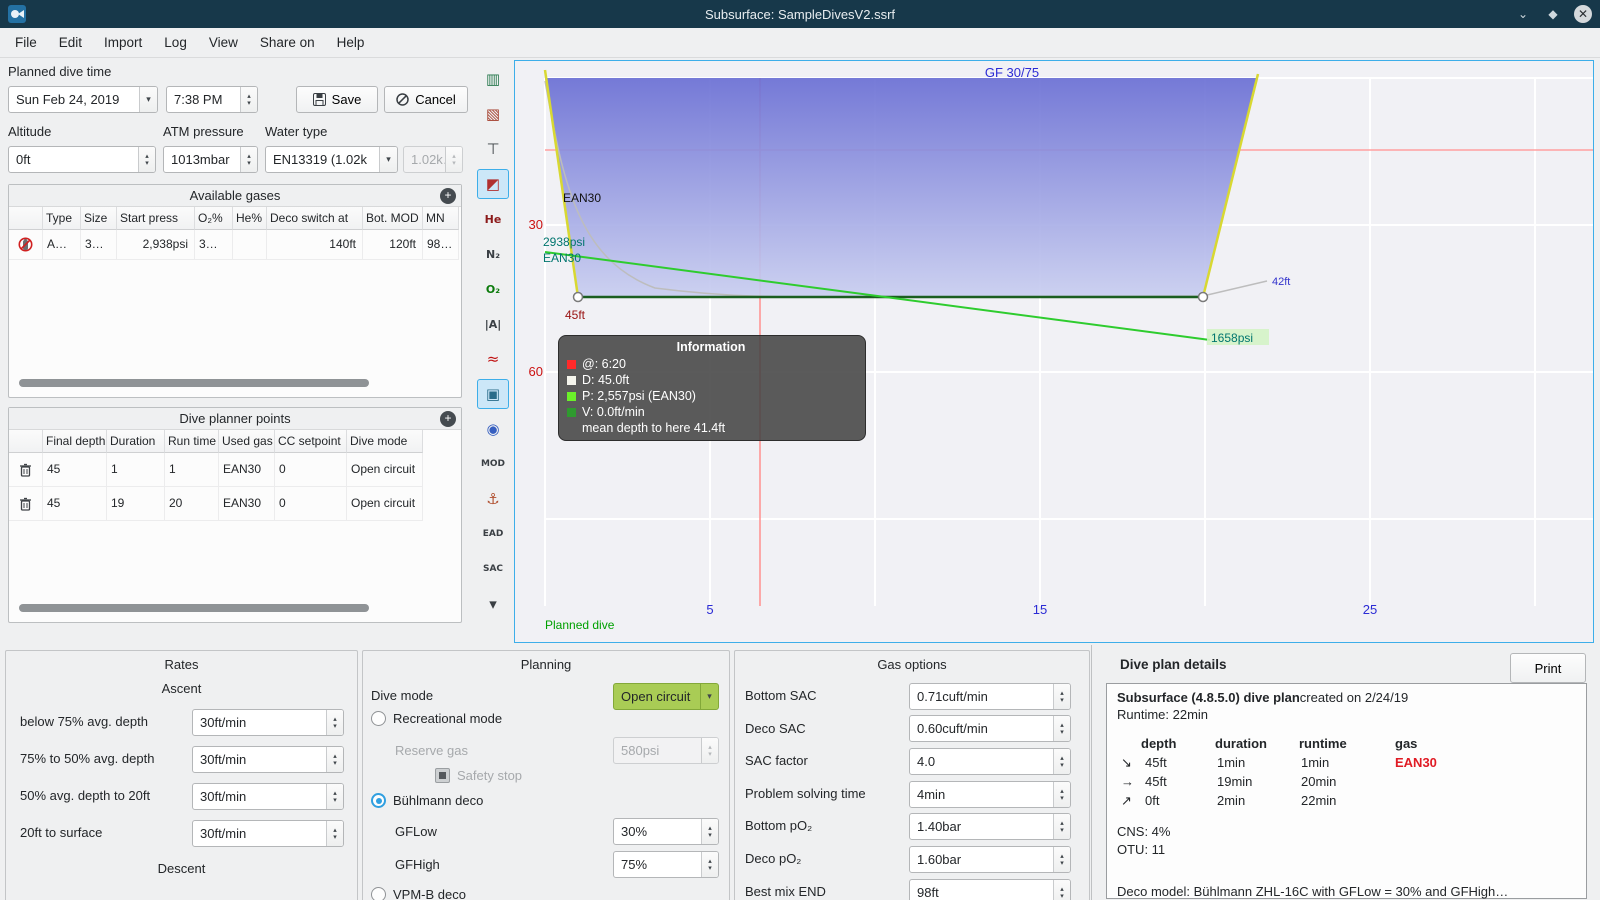  I want to click on menu-edit: Edit, so click(70, 42).